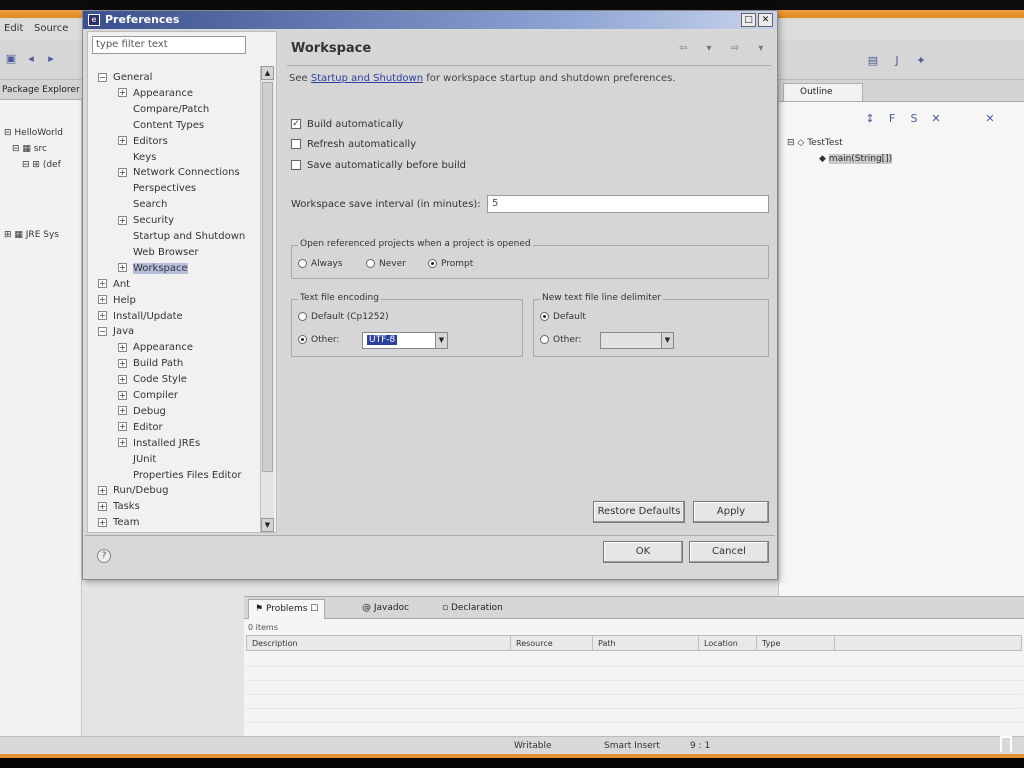  Describe the element at coordinates (728, 643) in the screenshot. I see `col-location: Location` at that location.